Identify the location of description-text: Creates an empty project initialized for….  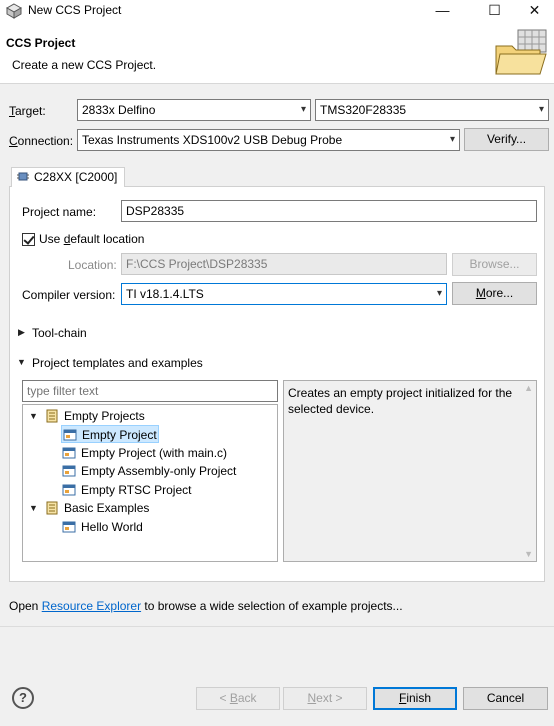
(400, 401).